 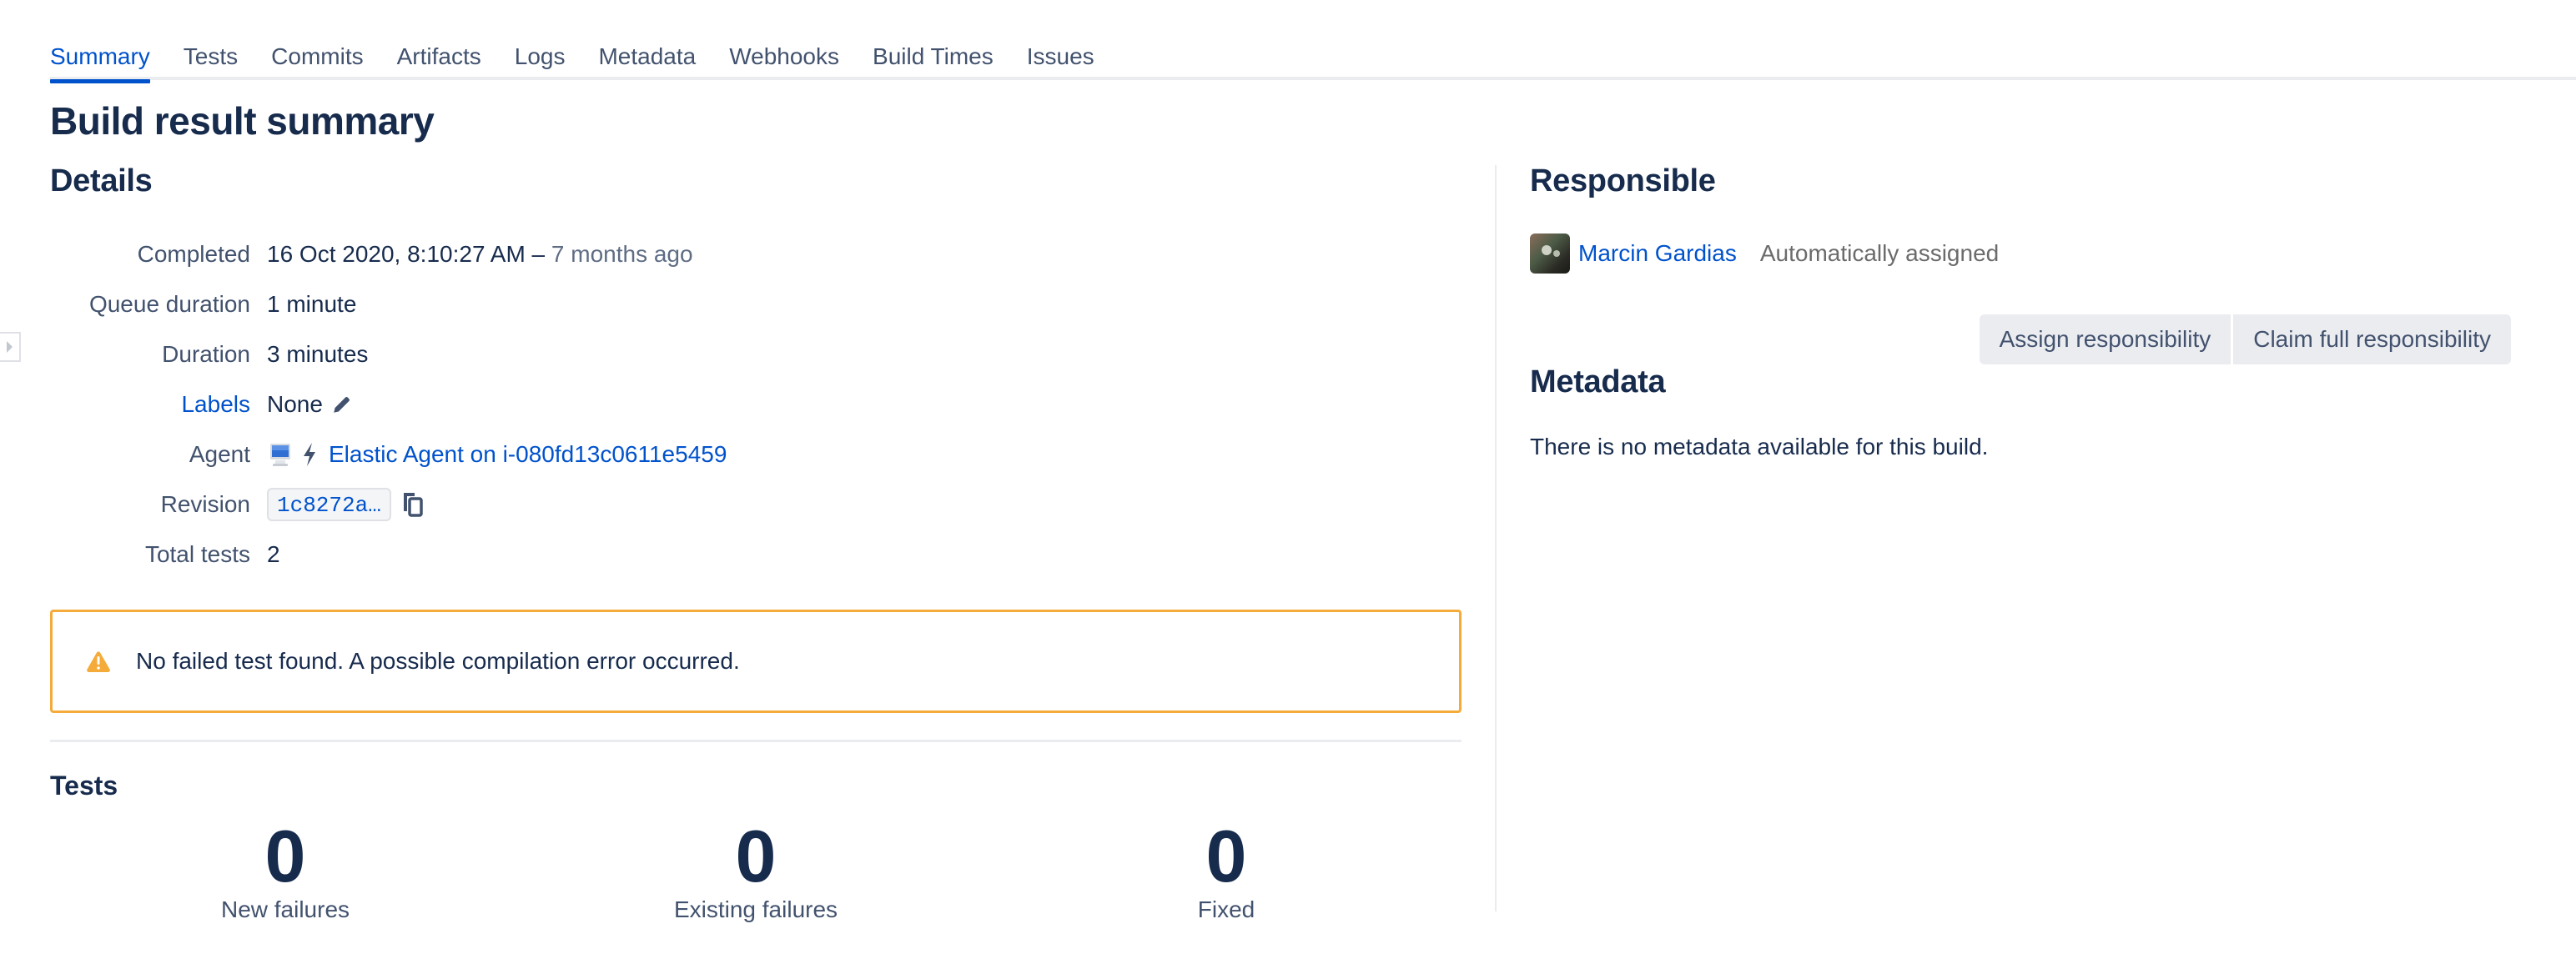 What do you see at coordinates (100, 60) in the screenshot?
I see `tab-summary: Summary` at bounding box center [100, 60].